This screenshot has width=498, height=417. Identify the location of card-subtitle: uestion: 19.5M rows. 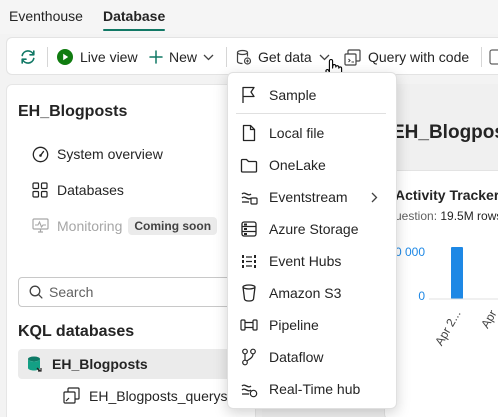
(446, 216).